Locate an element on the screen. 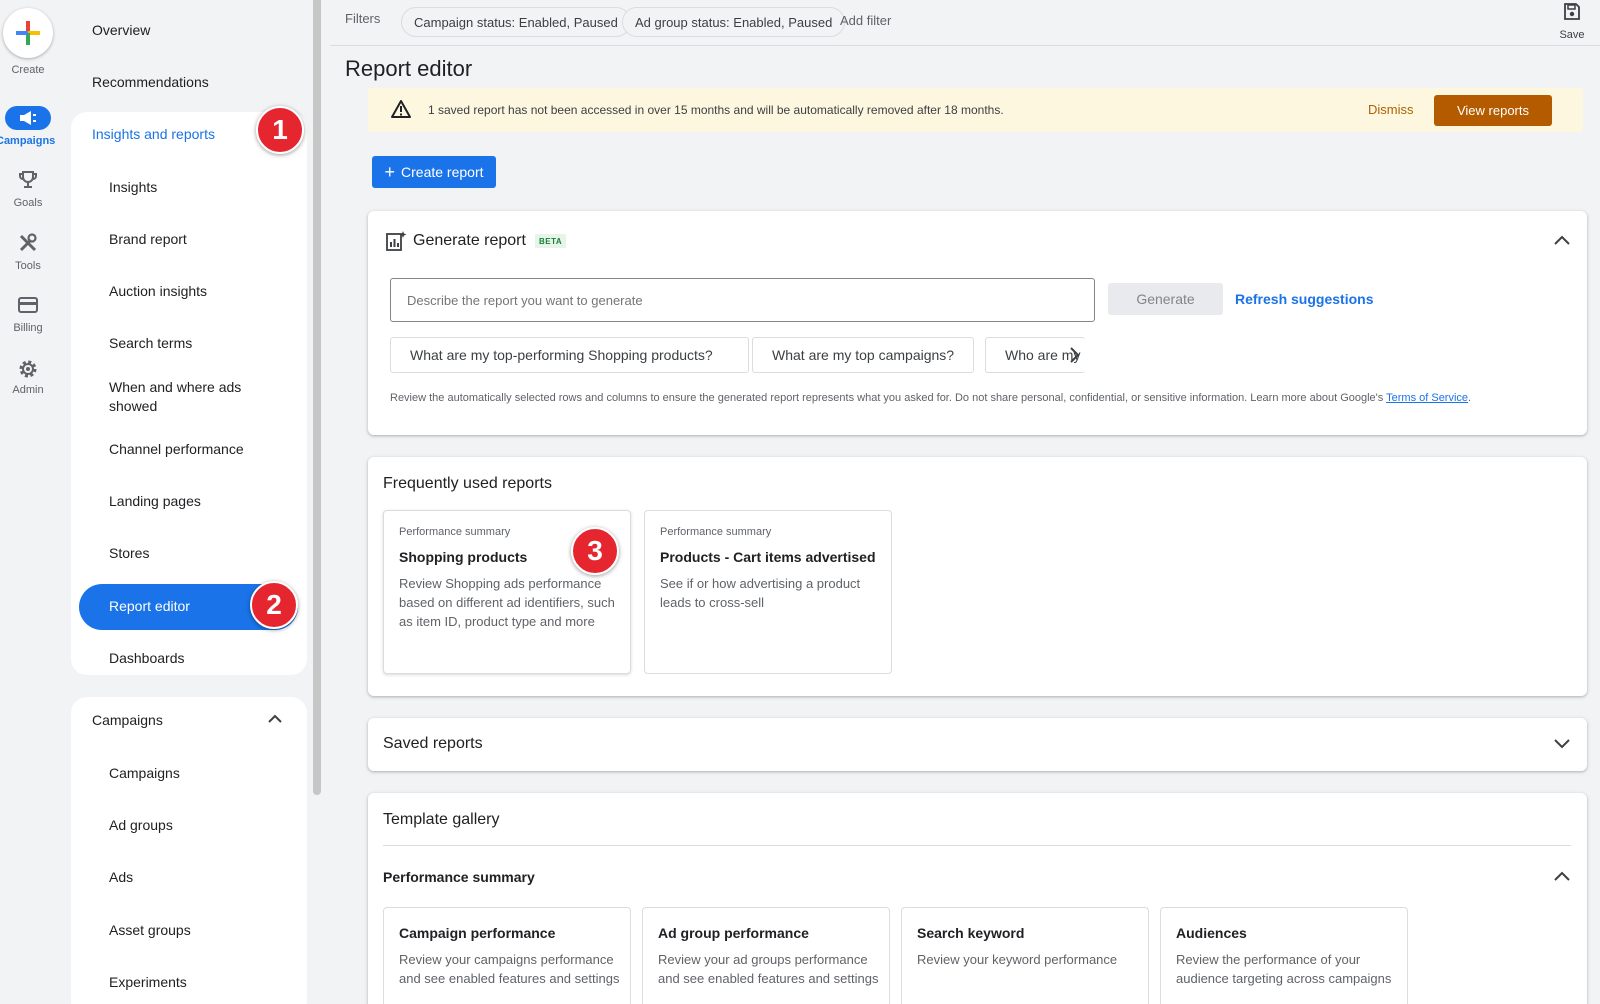  template-gallery-title: Template gallery is located at coordinates (441, 819).